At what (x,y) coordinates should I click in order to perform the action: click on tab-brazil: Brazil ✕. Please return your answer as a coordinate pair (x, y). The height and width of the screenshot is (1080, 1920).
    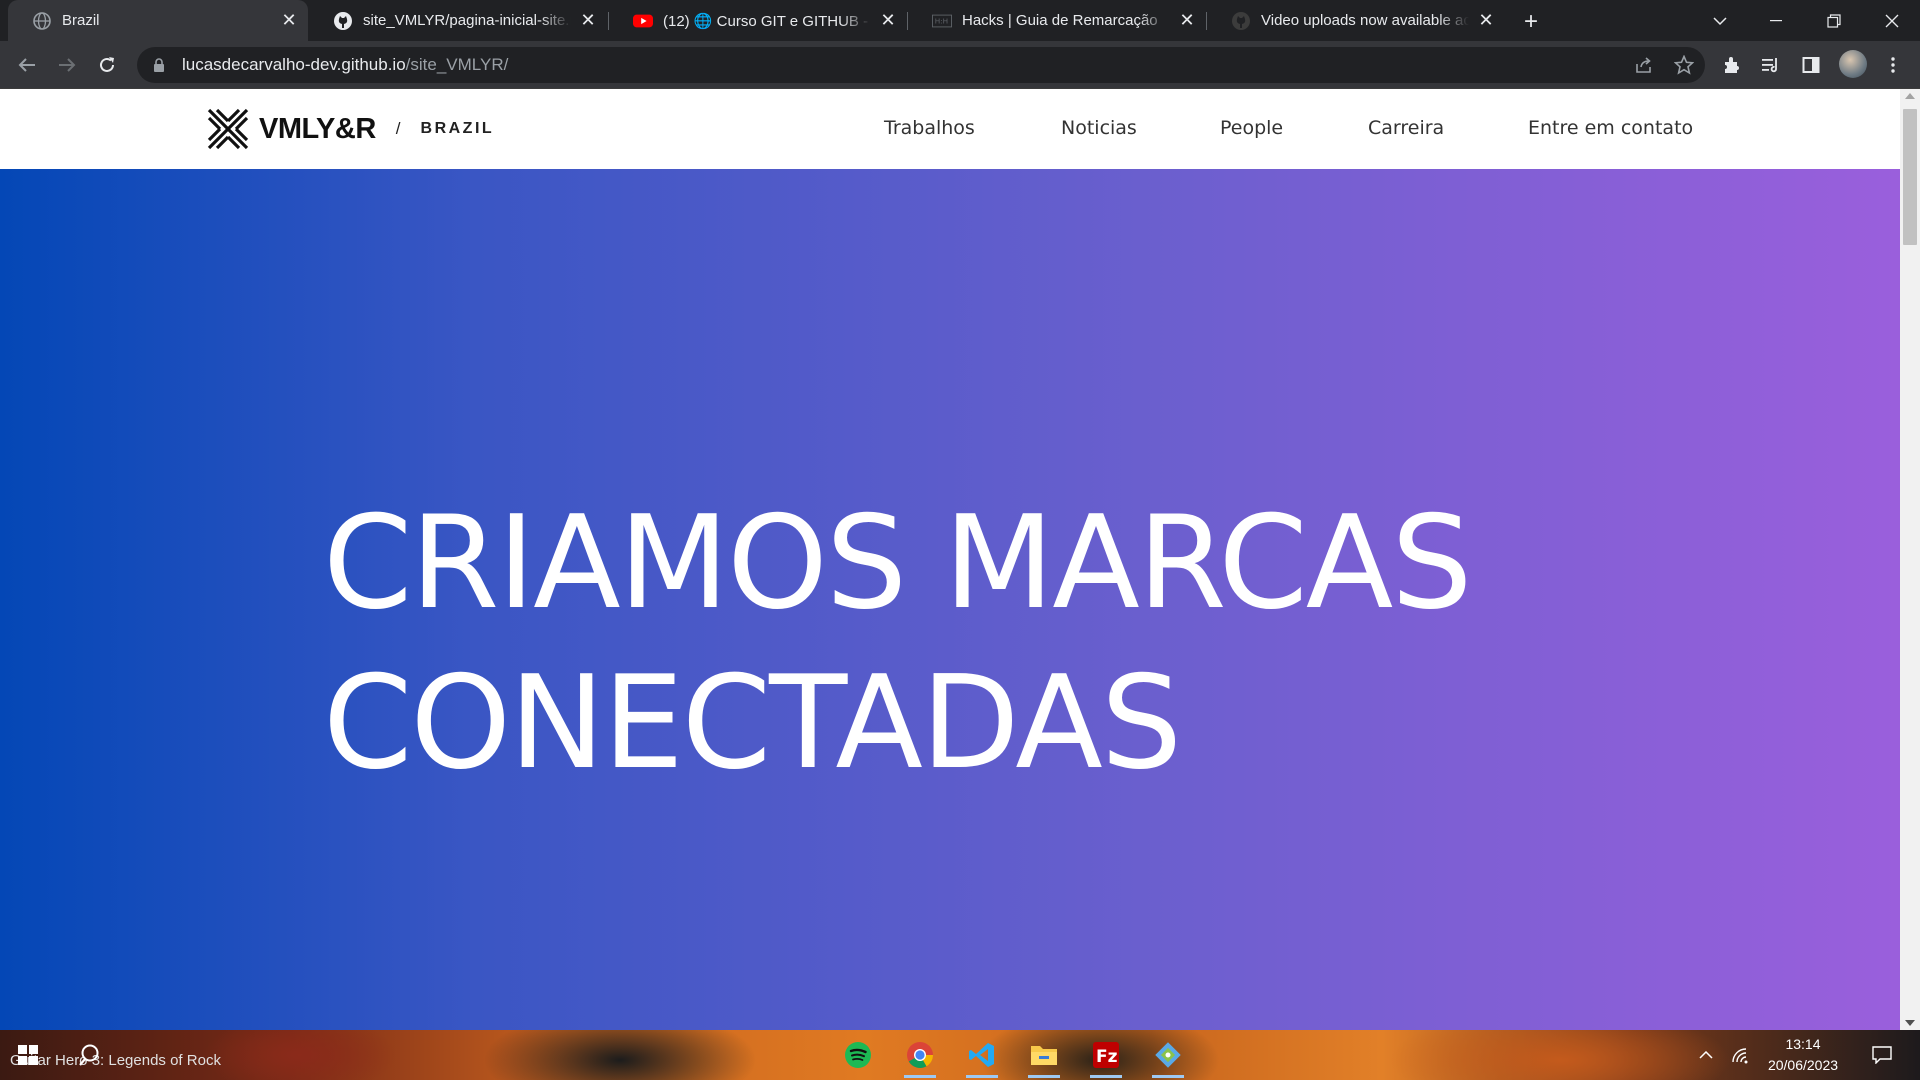
    Looking at the image, I should click on (158, 20).